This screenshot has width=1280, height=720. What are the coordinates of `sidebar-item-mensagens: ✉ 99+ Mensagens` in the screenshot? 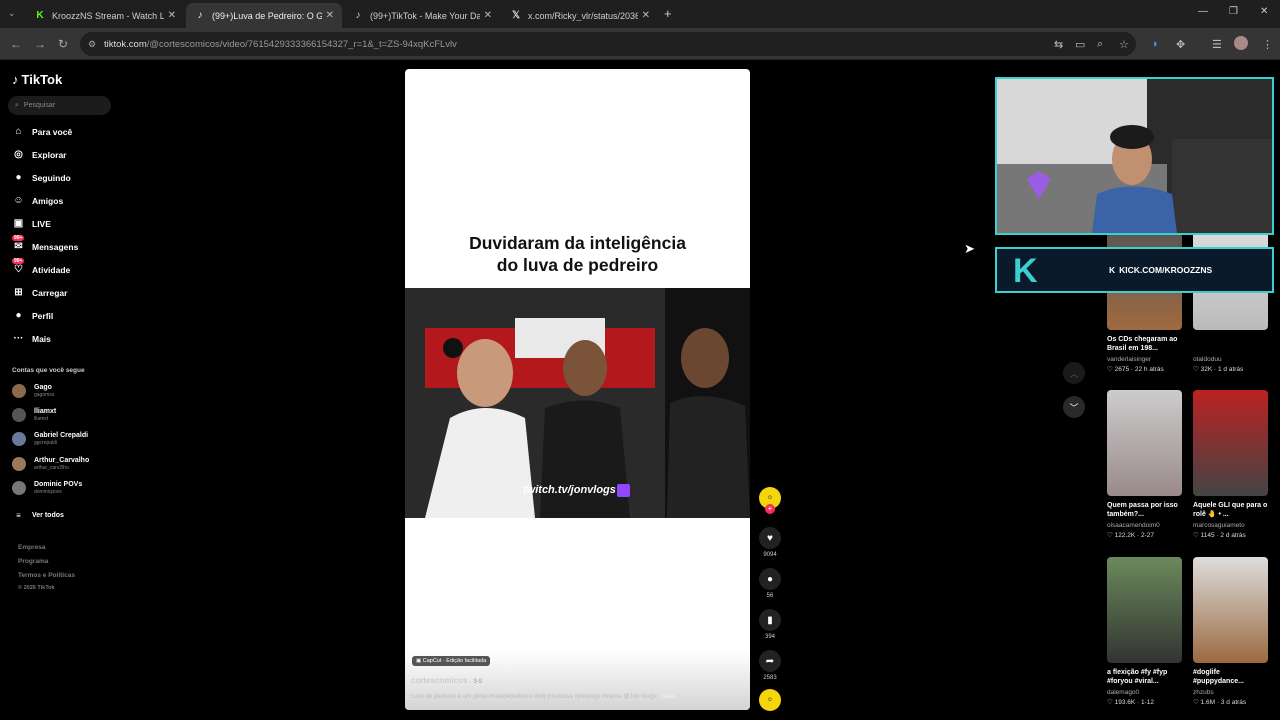 It's located at (45, 244).